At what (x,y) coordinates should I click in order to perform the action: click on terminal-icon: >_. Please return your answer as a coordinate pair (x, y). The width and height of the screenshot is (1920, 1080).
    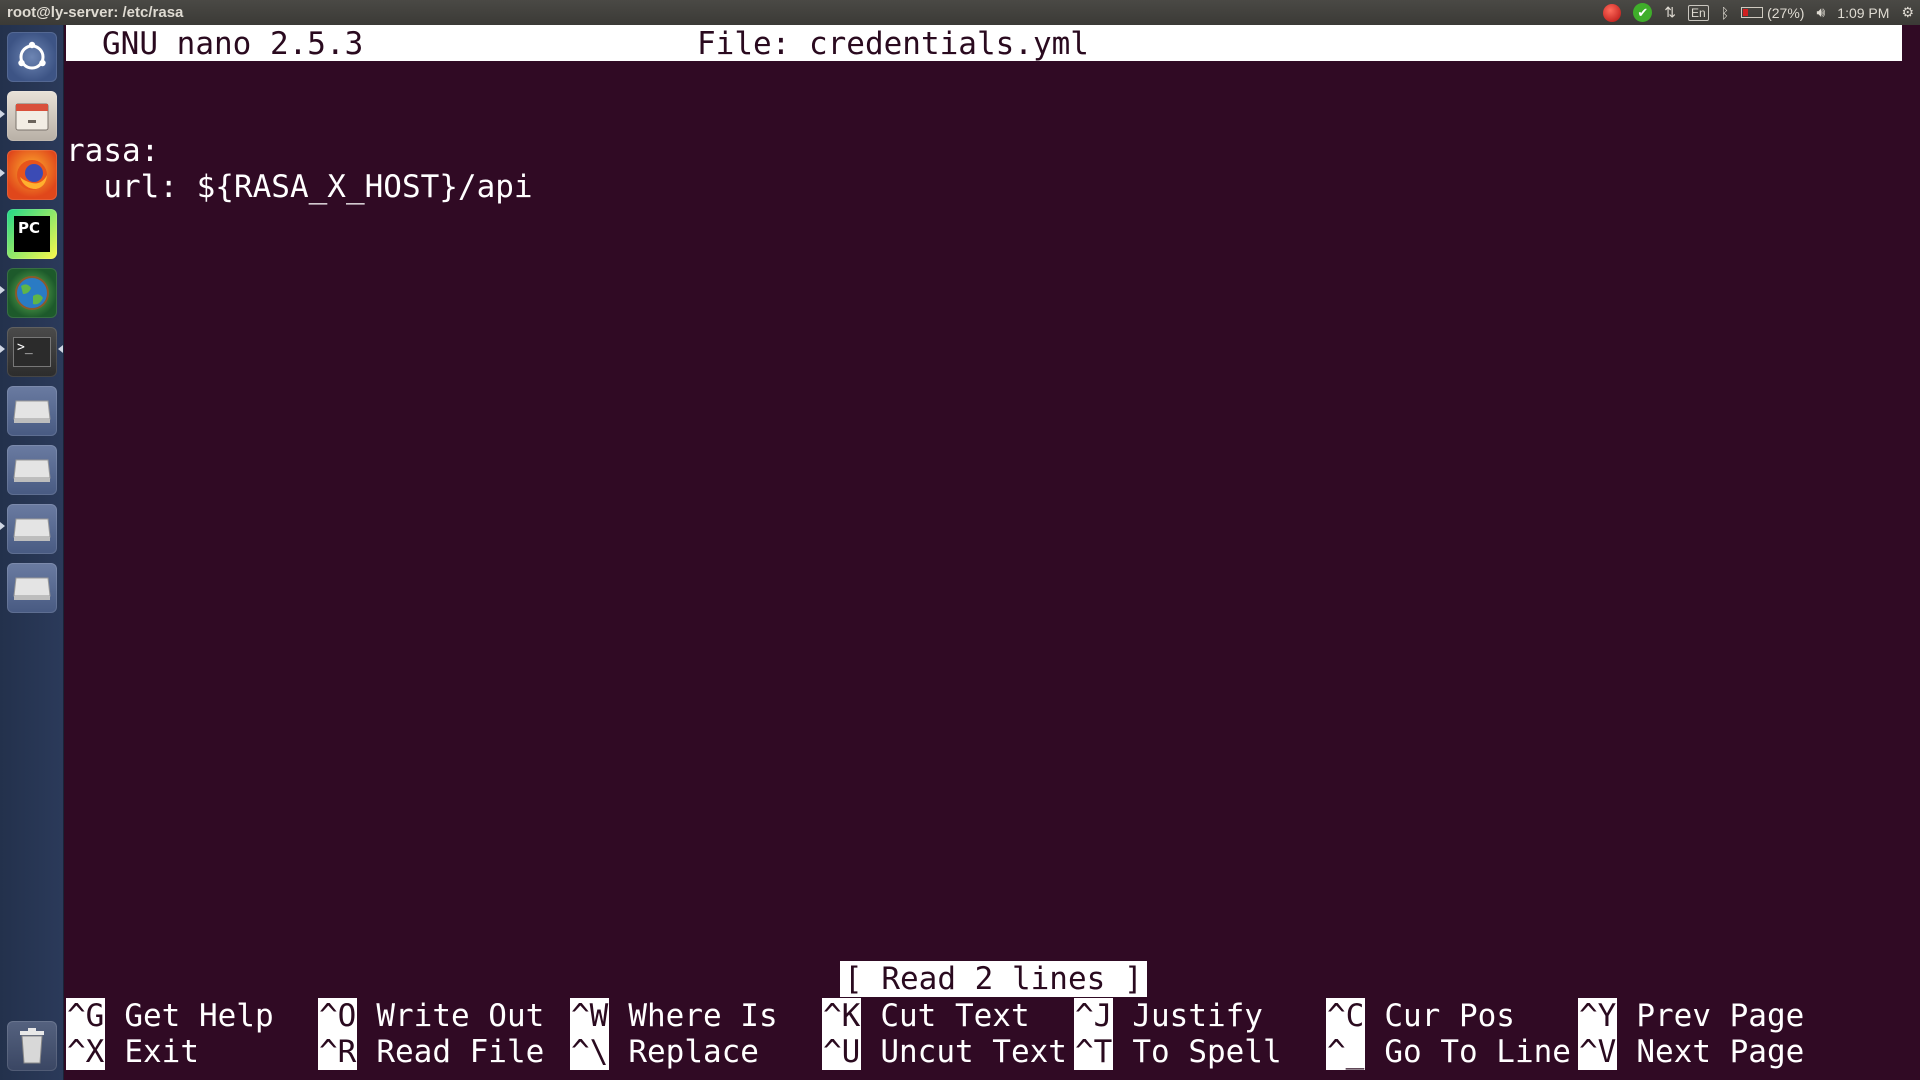
    Looking at the image, I should click on (32, 352).